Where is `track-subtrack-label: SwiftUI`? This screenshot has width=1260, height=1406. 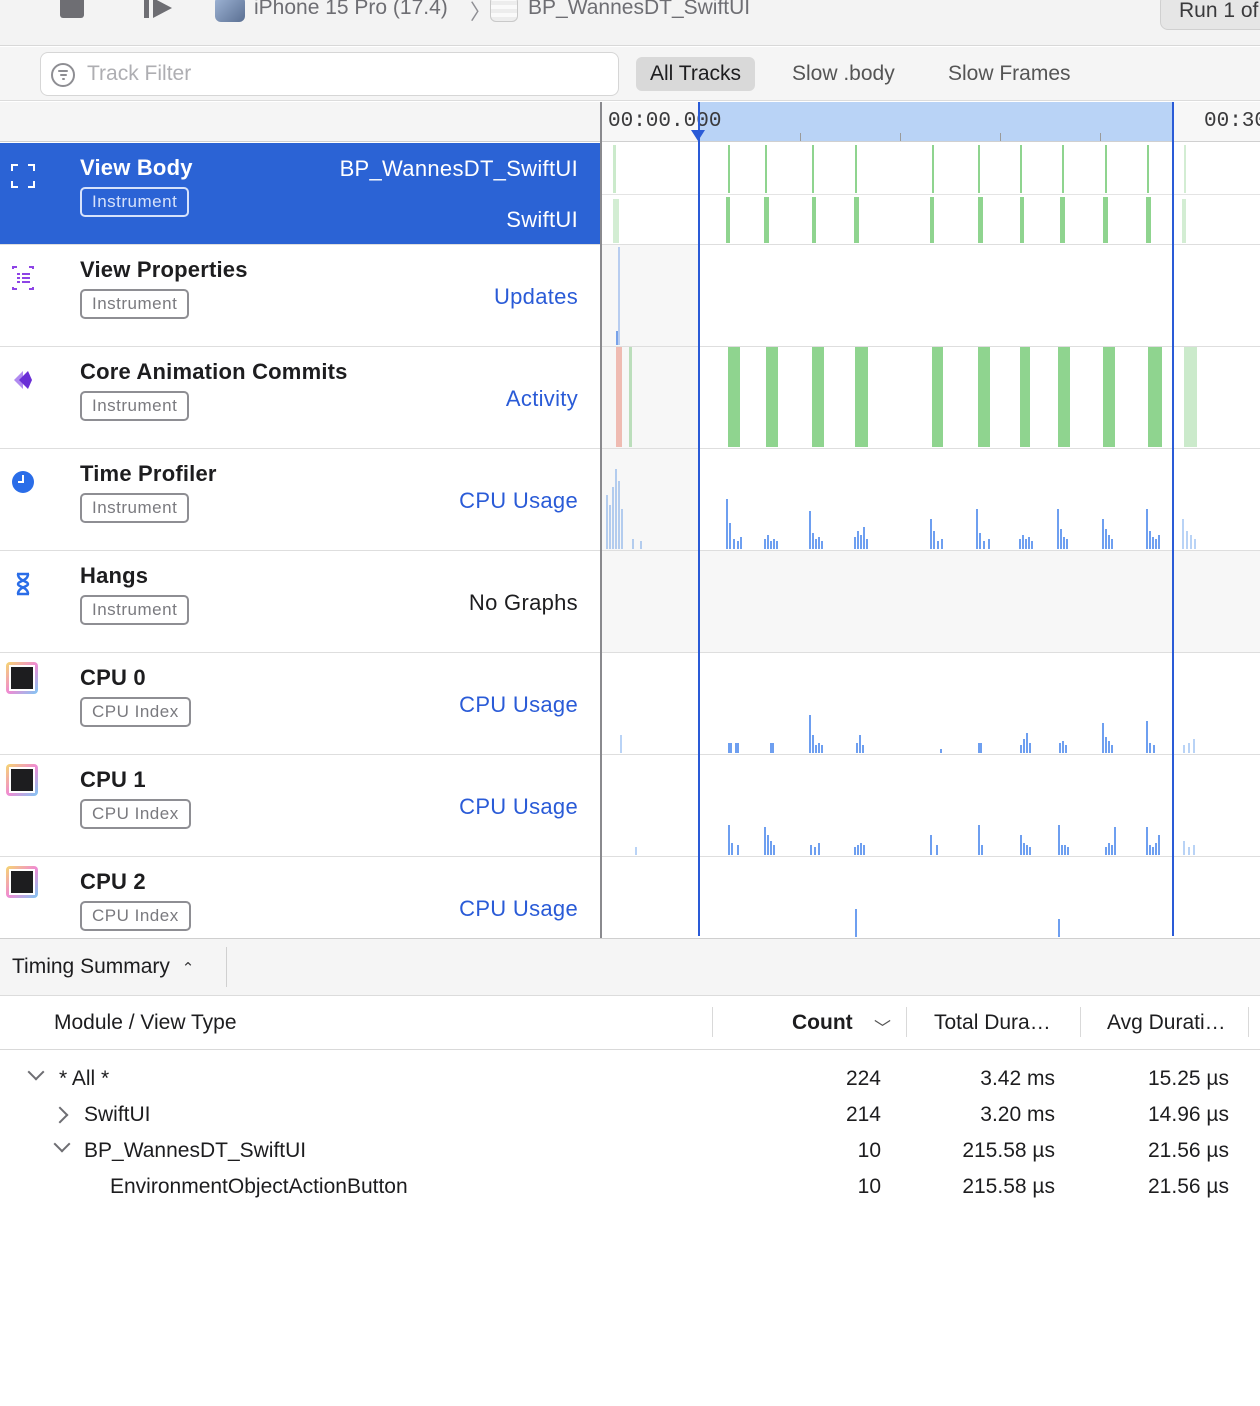 track-subtrack-label: SwiftUI is located at coordinates (542, 219).